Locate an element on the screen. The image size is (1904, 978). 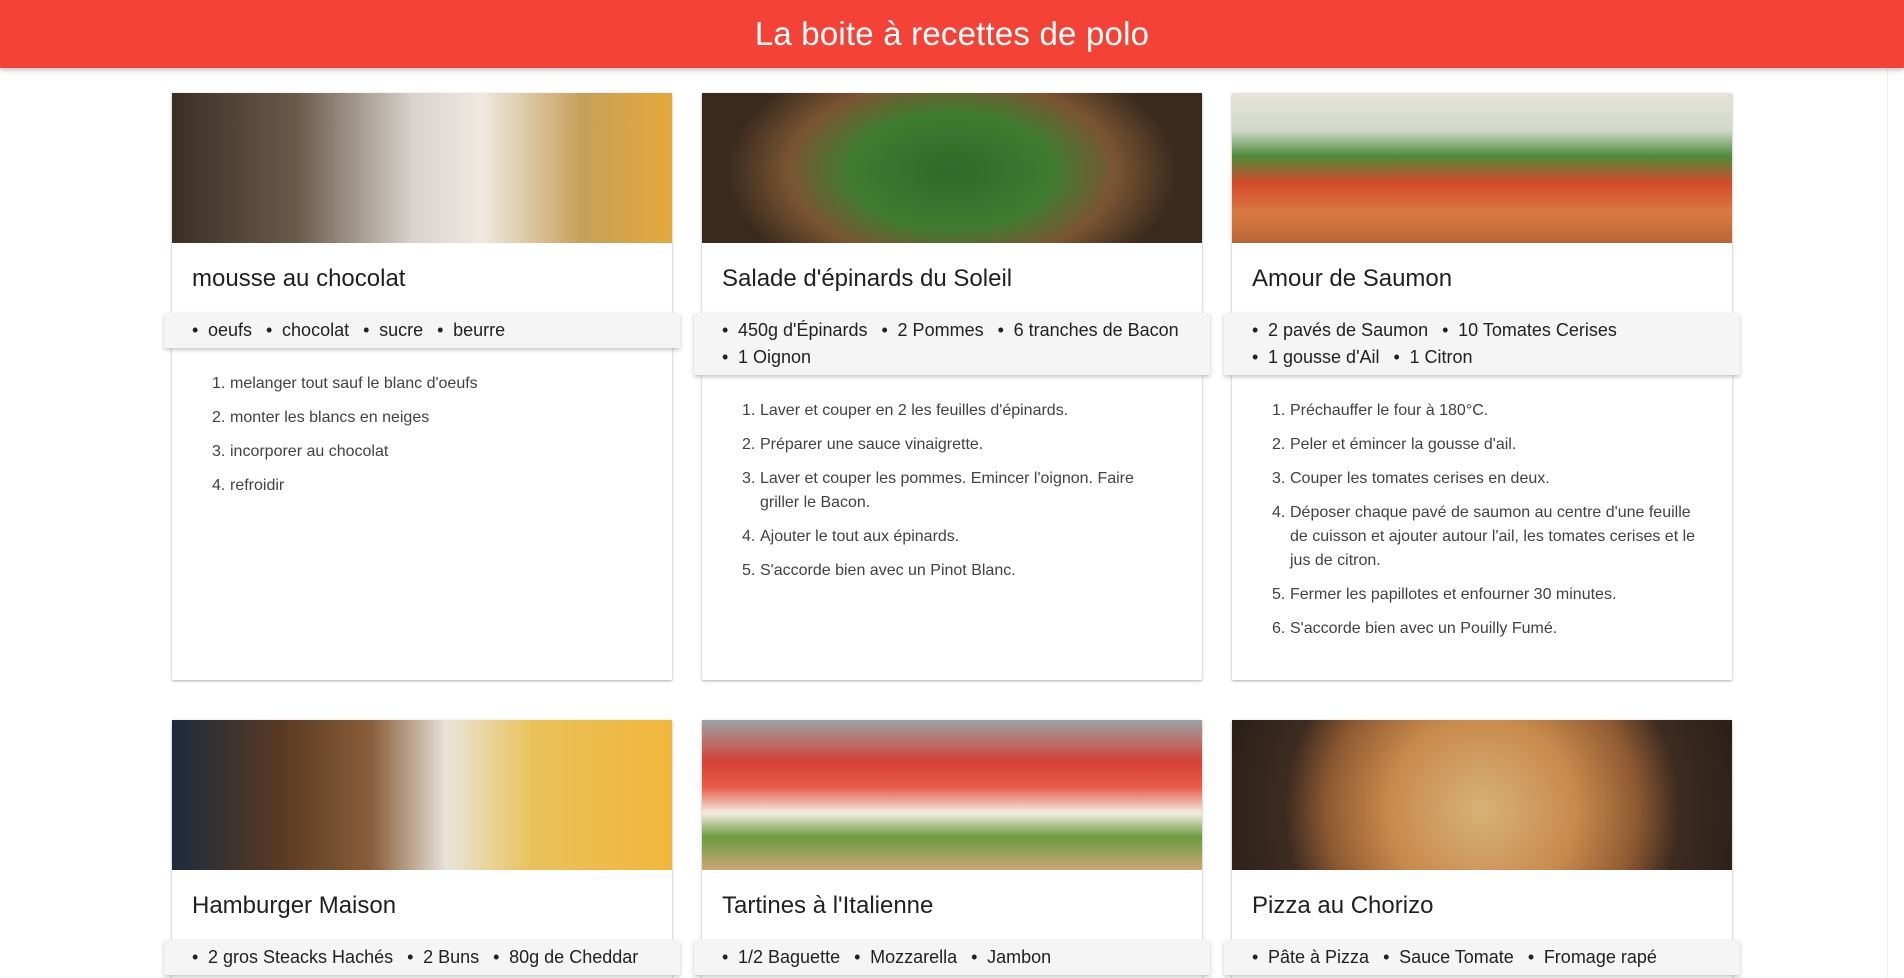
burger-fries-photo is located at coordinates (422, 795).